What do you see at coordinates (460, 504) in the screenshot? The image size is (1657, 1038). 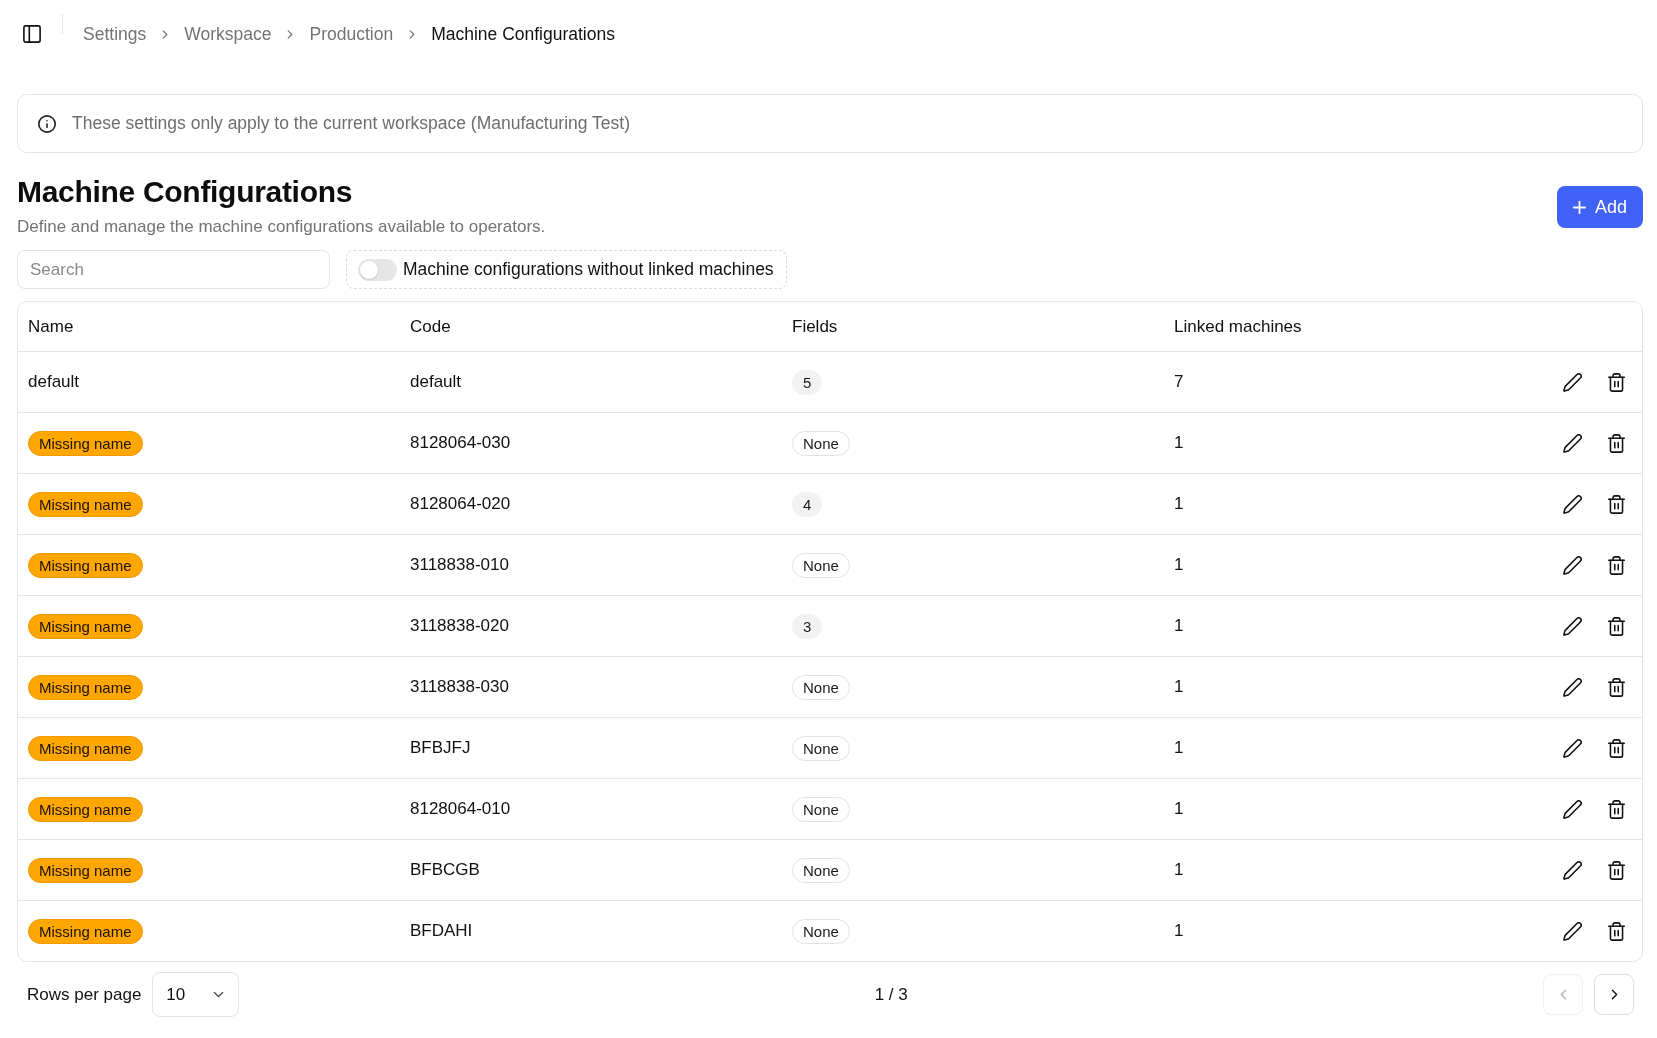 I see `table-cell-text: 8128064-020` at bounding box center [460, 504].